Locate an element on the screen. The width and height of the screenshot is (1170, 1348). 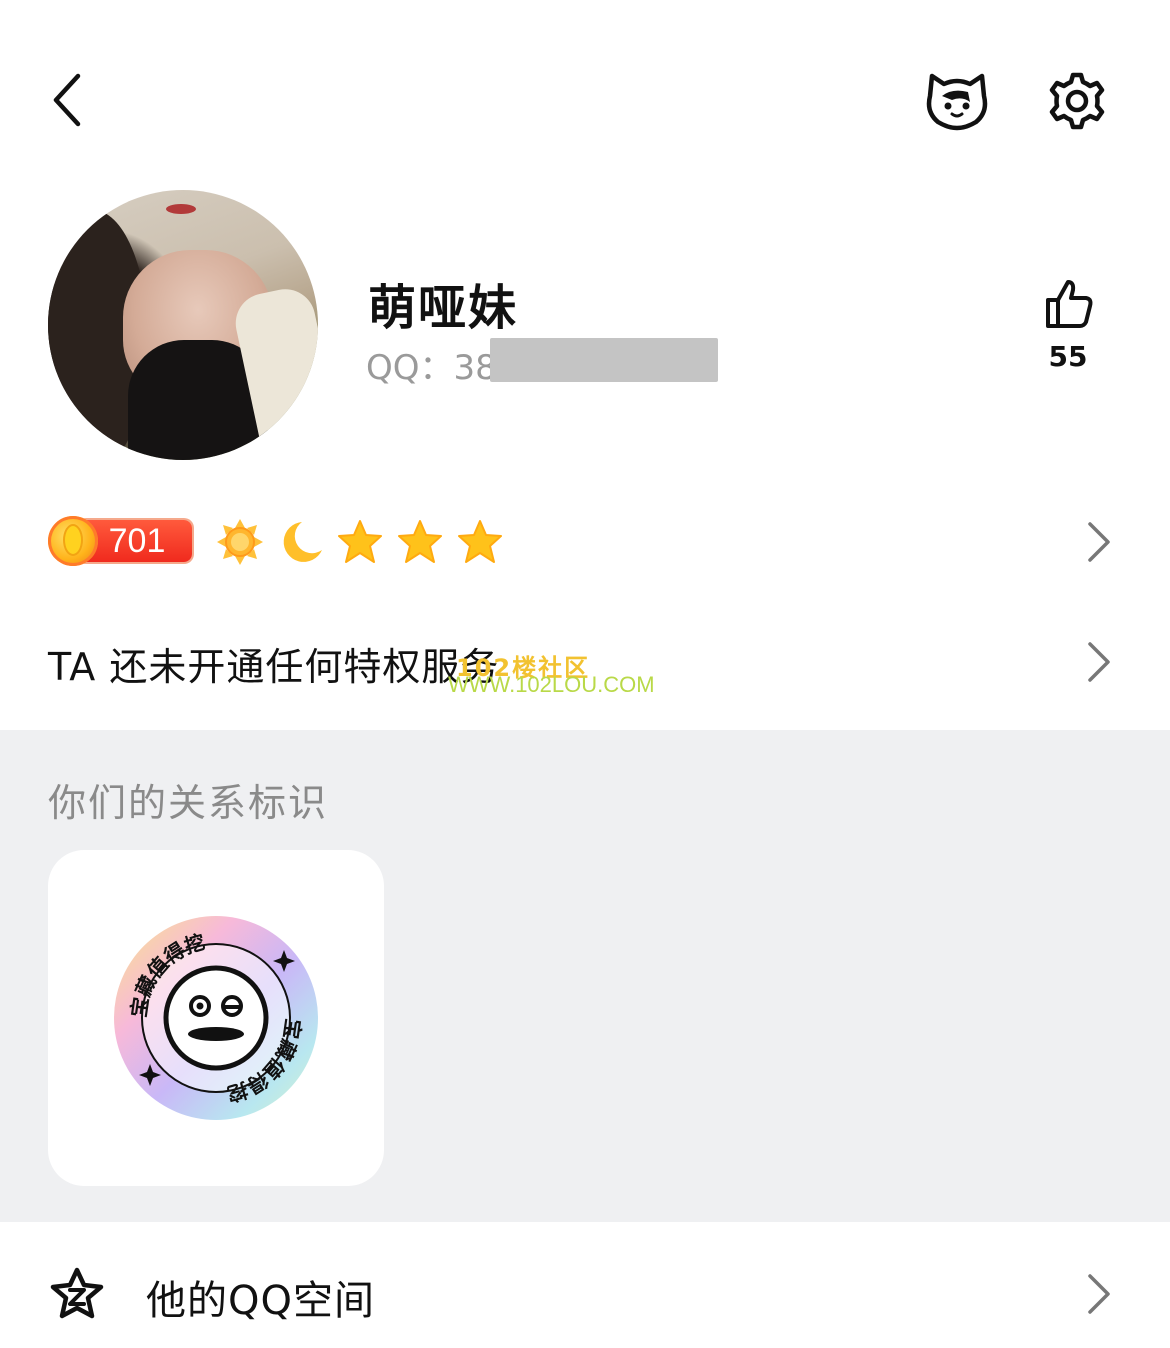
privilege-chevron-right-icon is located at coordinates (1099, 662).